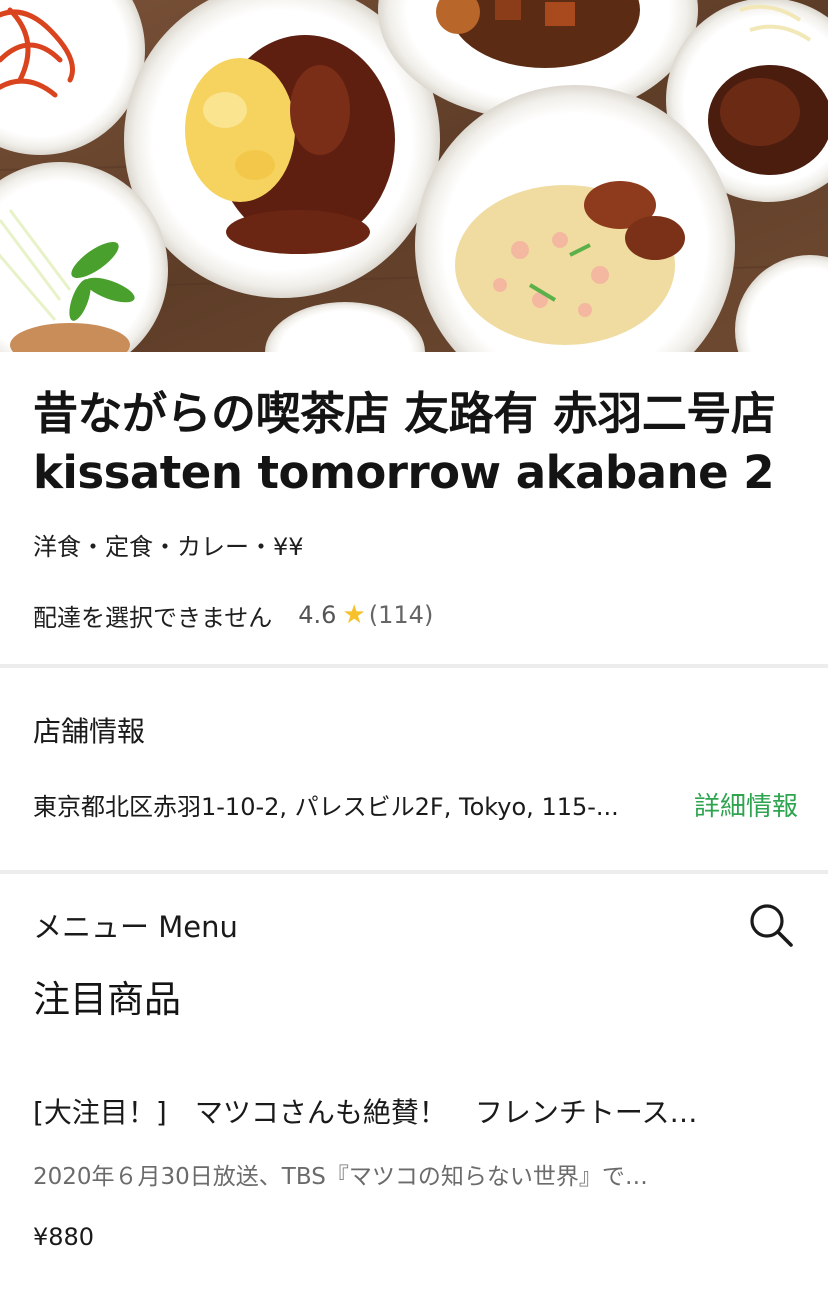 This screenshot has height=1294, width=828. Describe the element at coordinates (64, 1237) in the screenshot. I see `menu-item-price: ¥880` at that location.